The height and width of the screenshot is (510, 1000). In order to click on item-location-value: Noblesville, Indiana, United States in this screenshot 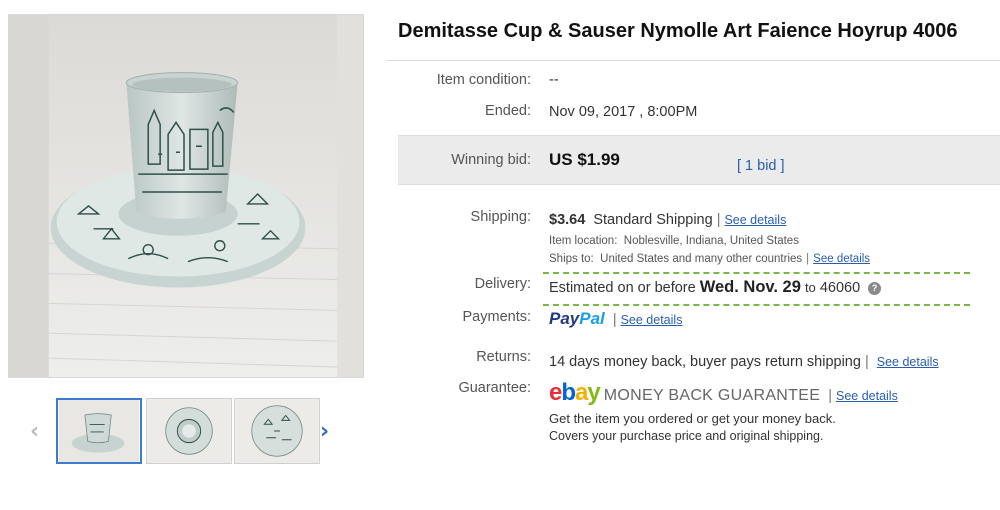, I will do `click(711, 241)`.